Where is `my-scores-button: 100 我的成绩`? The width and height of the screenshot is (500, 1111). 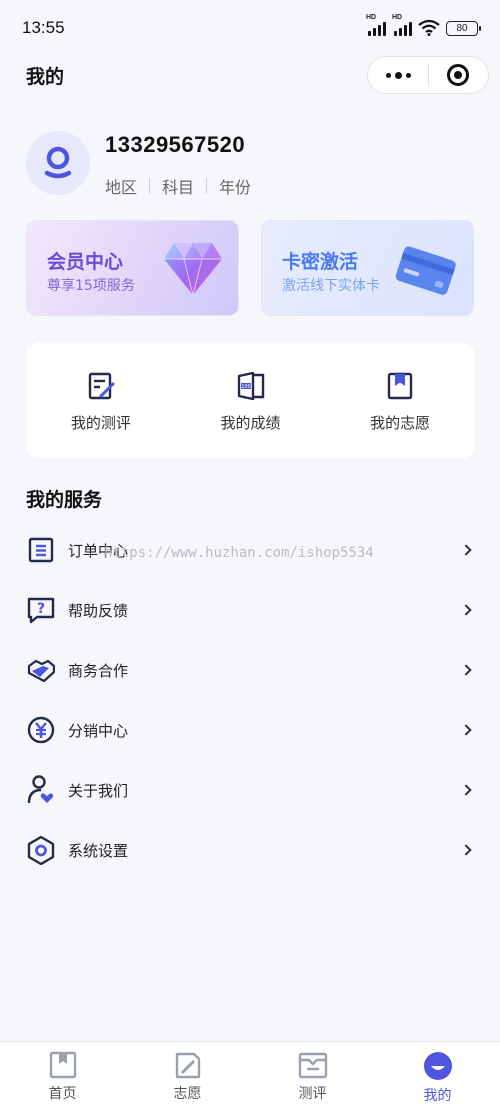
my-scores-button: 100 我的成绩 is located at coordinates (251, 400).